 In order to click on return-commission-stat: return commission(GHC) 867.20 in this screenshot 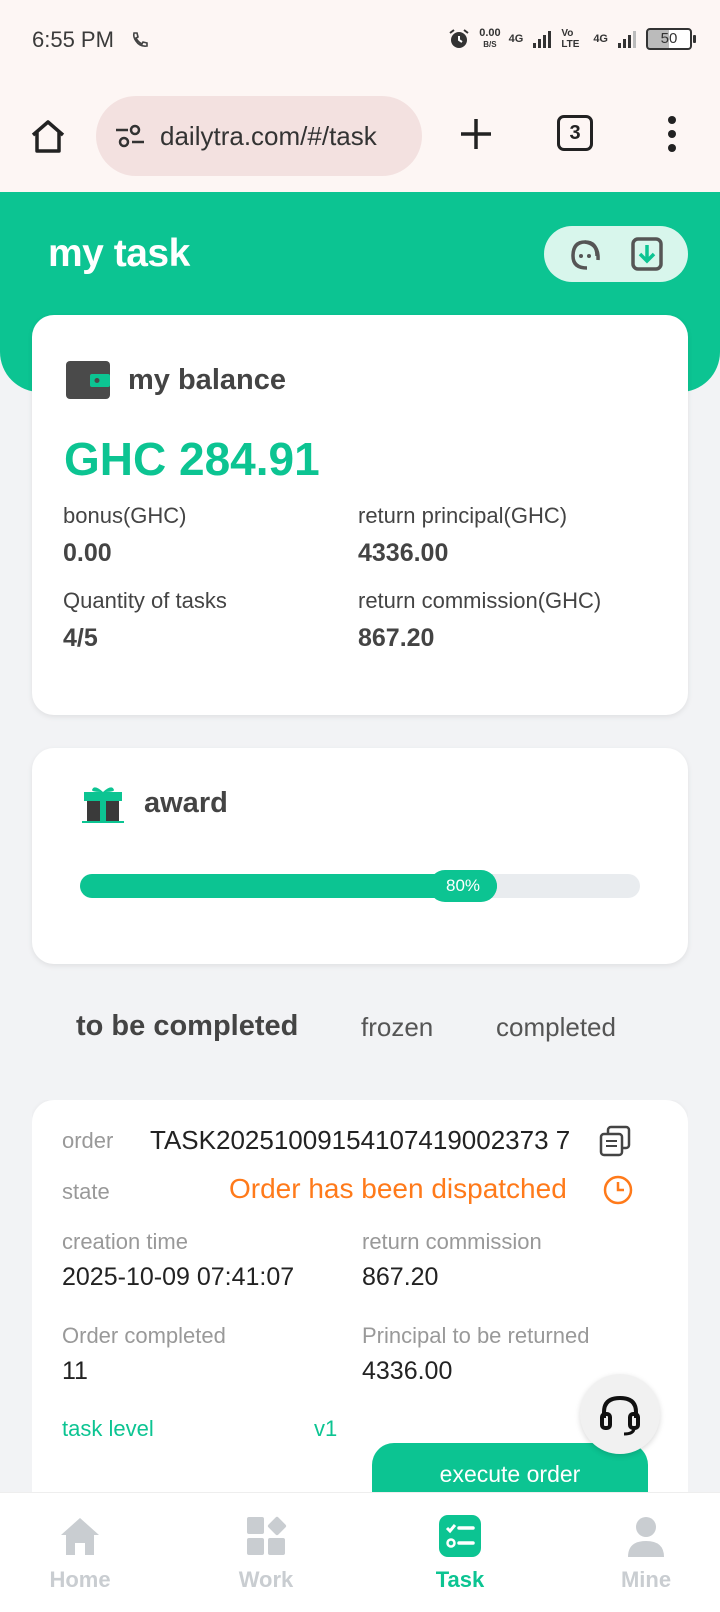, I will do `click(479, 620)`.